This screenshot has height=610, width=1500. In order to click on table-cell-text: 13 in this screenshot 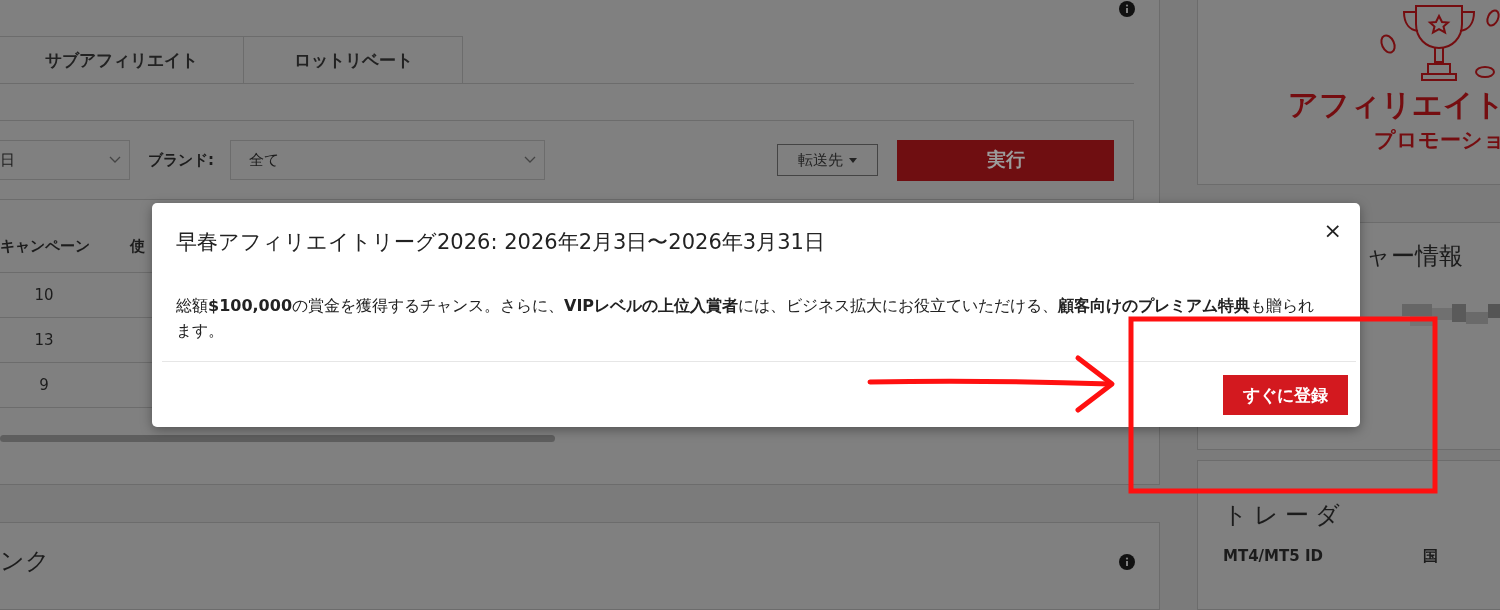, I will do `click(44, 340)`.